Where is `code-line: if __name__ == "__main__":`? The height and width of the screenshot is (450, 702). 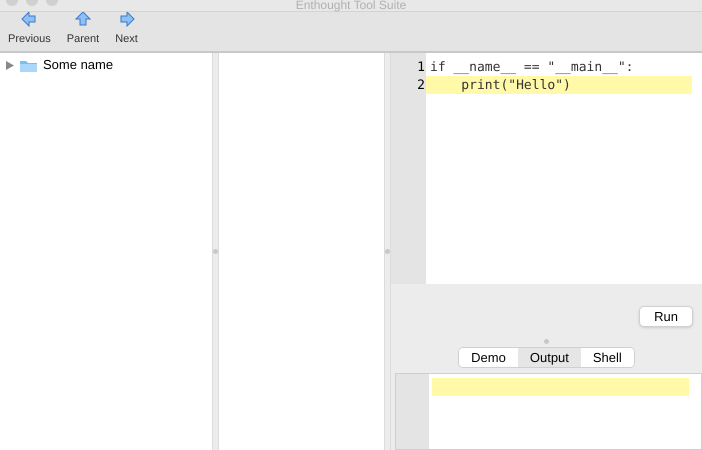
code-line: if __name__ == "__main__": is located at coordinates (531, 67).